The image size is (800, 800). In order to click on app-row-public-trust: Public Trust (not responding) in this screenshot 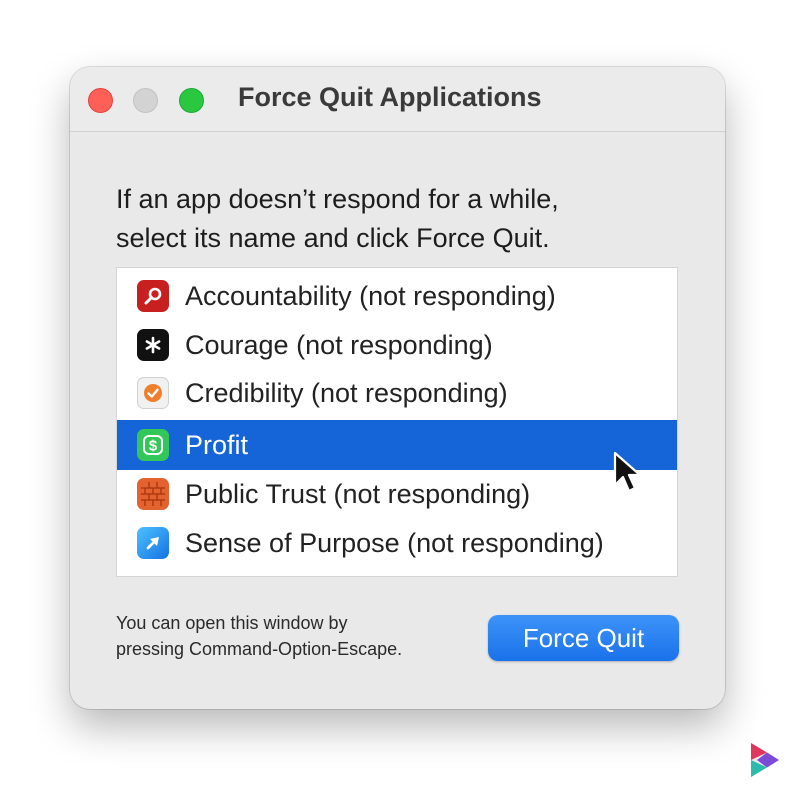, I will do `click(397, 494)`.